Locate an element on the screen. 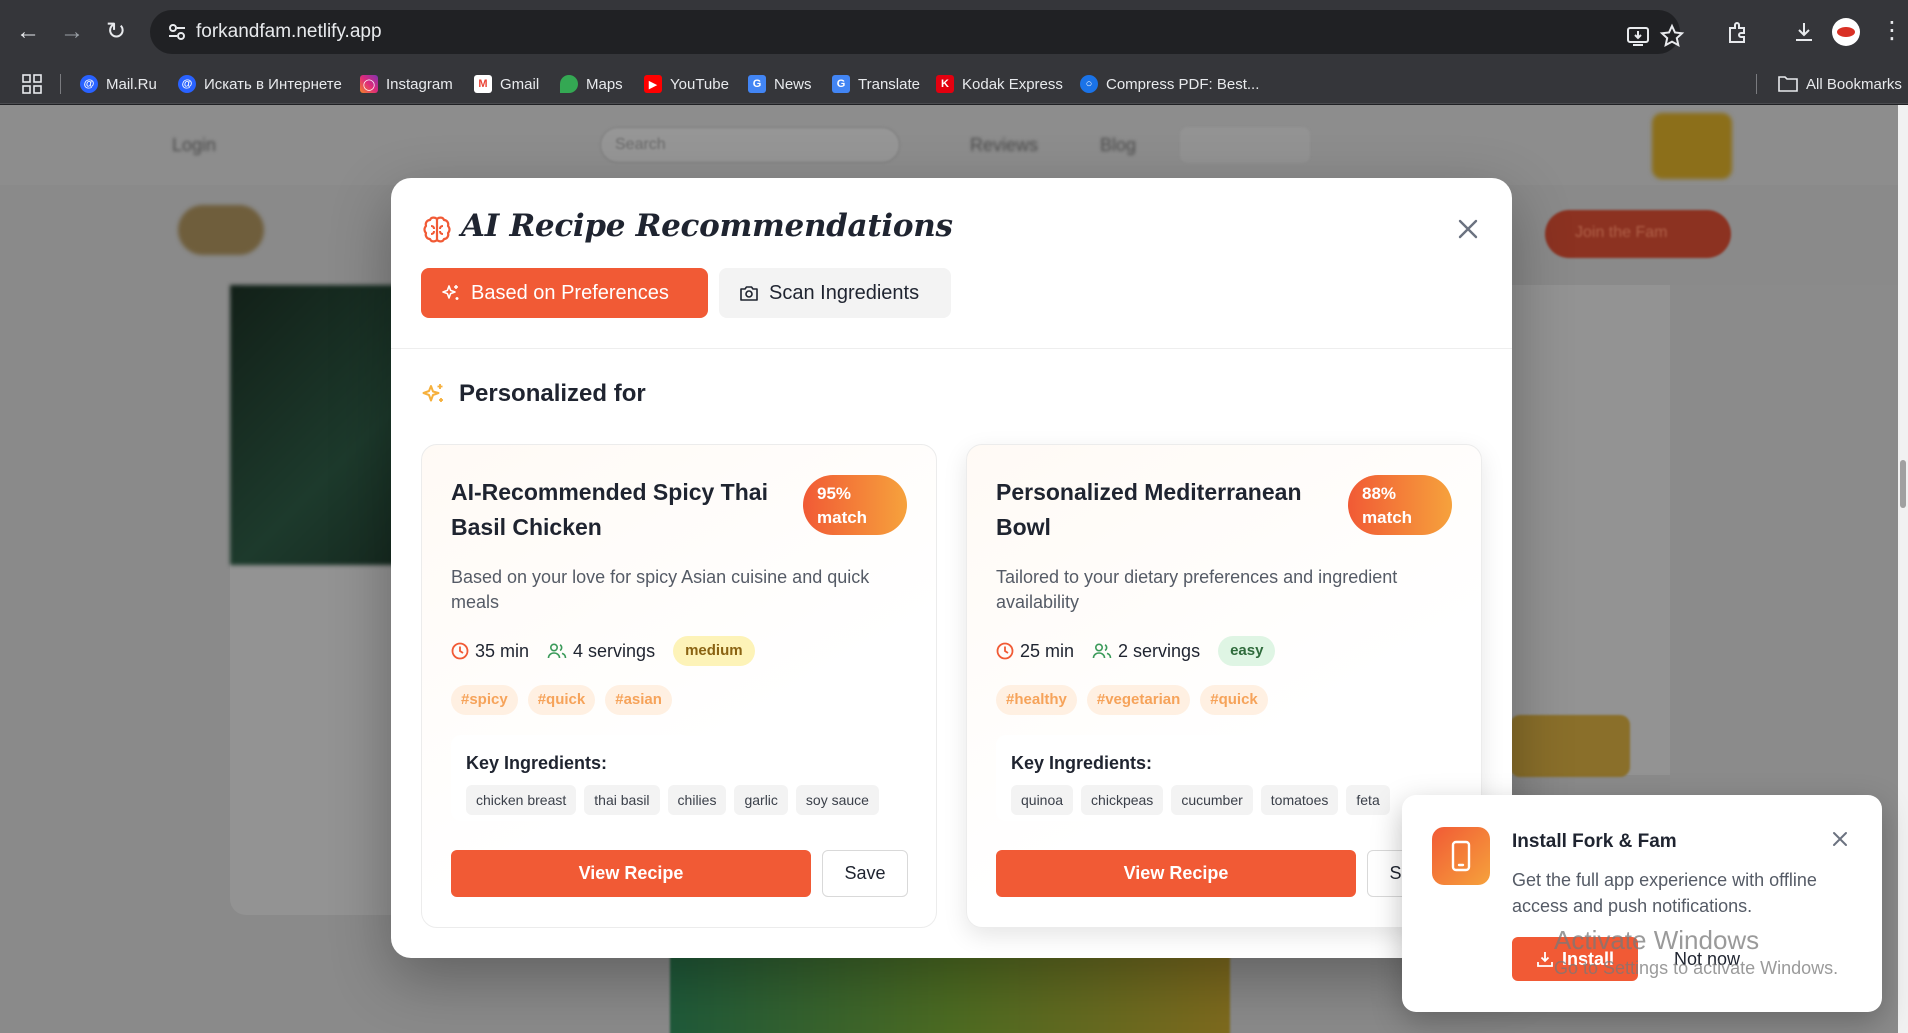 This screenshot has height=1033, width=1908. ingredient-chip: chicken breast is located at coordinates (521, 800).